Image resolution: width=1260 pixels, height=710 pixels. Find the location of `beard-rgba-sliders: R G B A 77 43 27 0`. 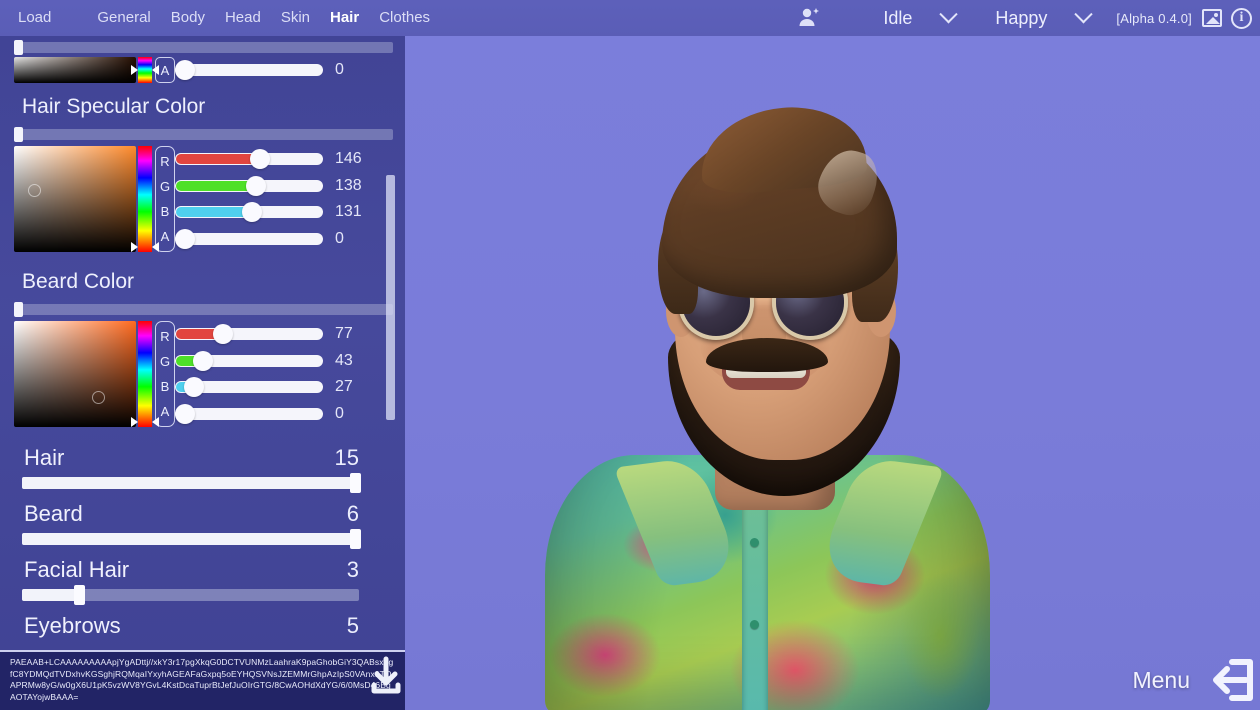

beard-rgba-sliders: R G B A 77 43 27 0 is located at coordinates (265, 374).